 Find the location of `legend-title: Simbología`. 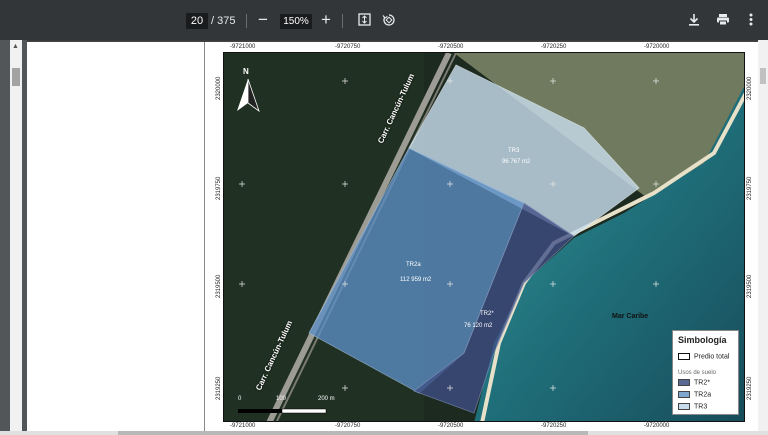

legend-title: Simbología is located at coordinates (702, 340).